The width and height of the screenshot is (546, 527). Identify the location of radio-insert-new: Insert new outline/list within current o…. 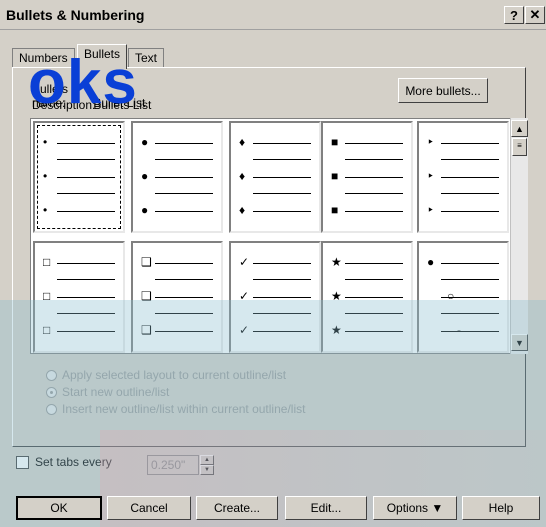
(175, 410).